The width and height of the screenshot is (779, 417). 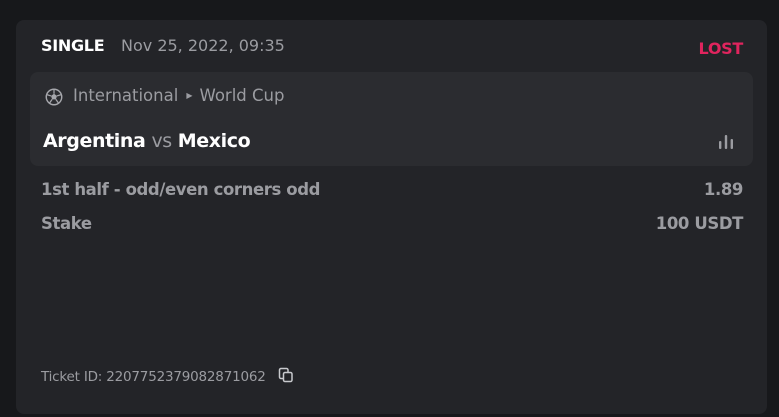 I want to click on soccer-ball-icon, so click(x=54, y=97).